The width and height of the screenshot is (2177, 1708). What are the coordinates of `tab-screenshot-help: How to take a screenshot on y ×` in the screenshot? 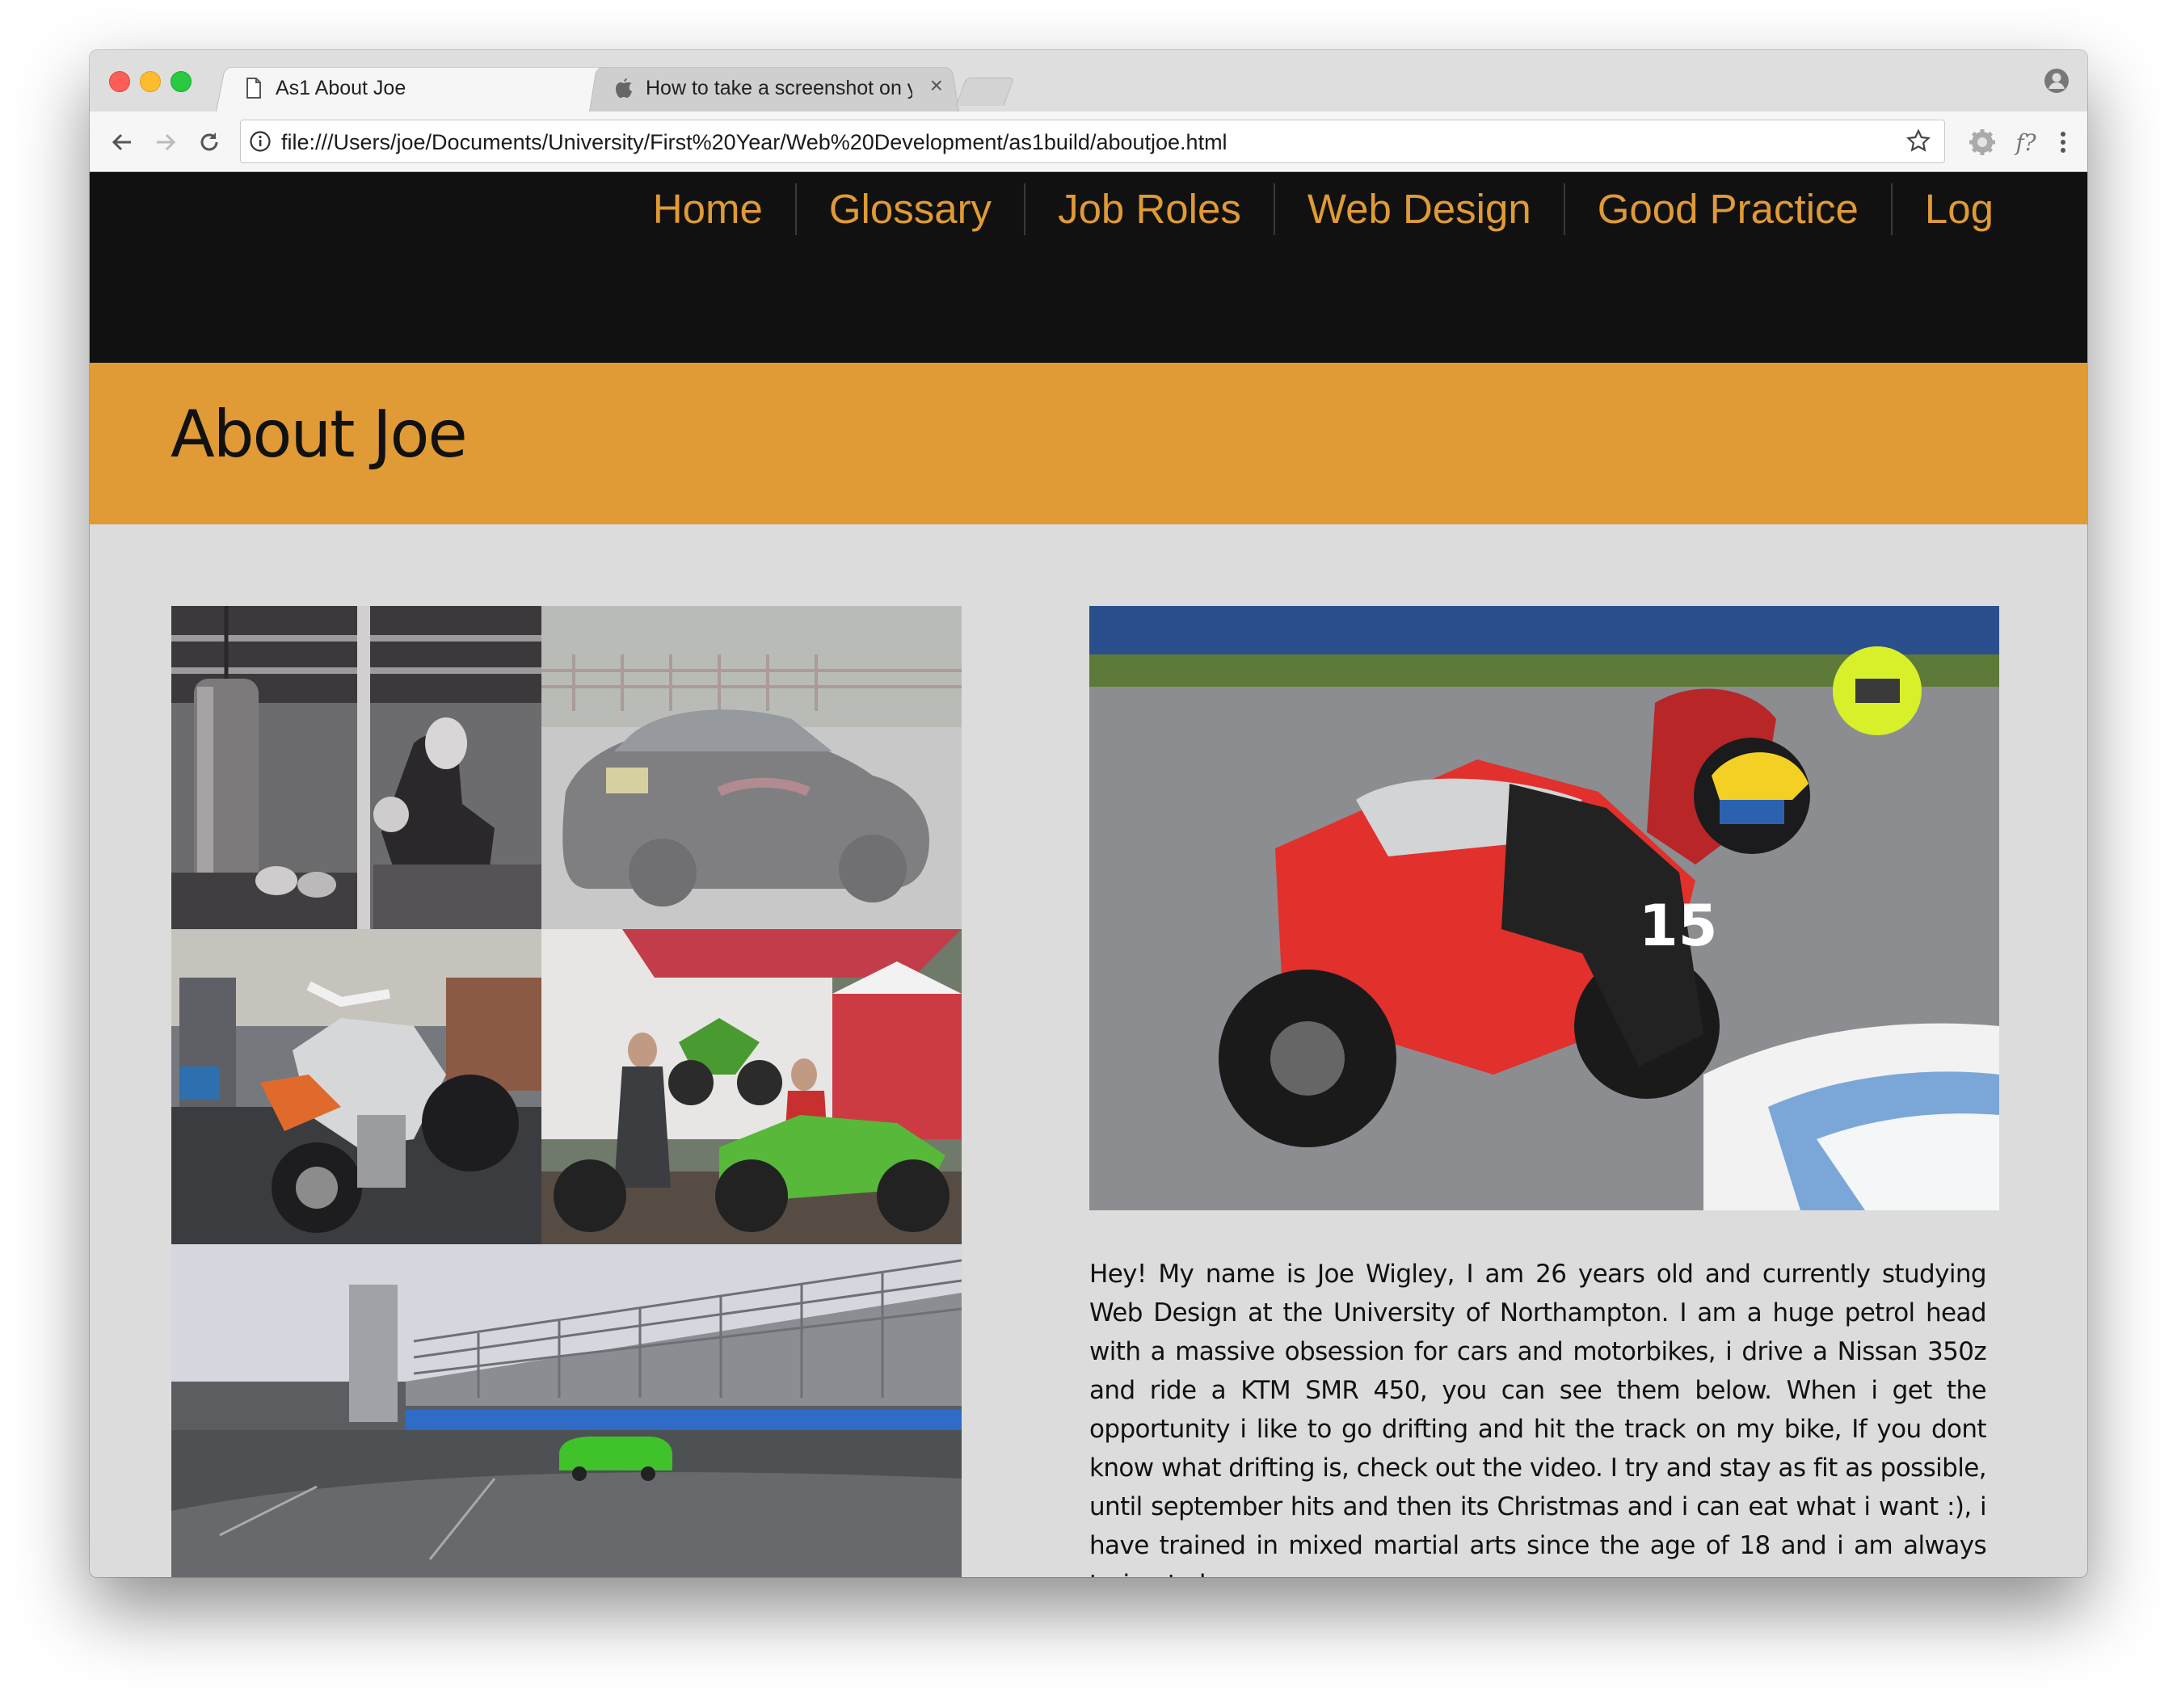 It's located at (774, 88).